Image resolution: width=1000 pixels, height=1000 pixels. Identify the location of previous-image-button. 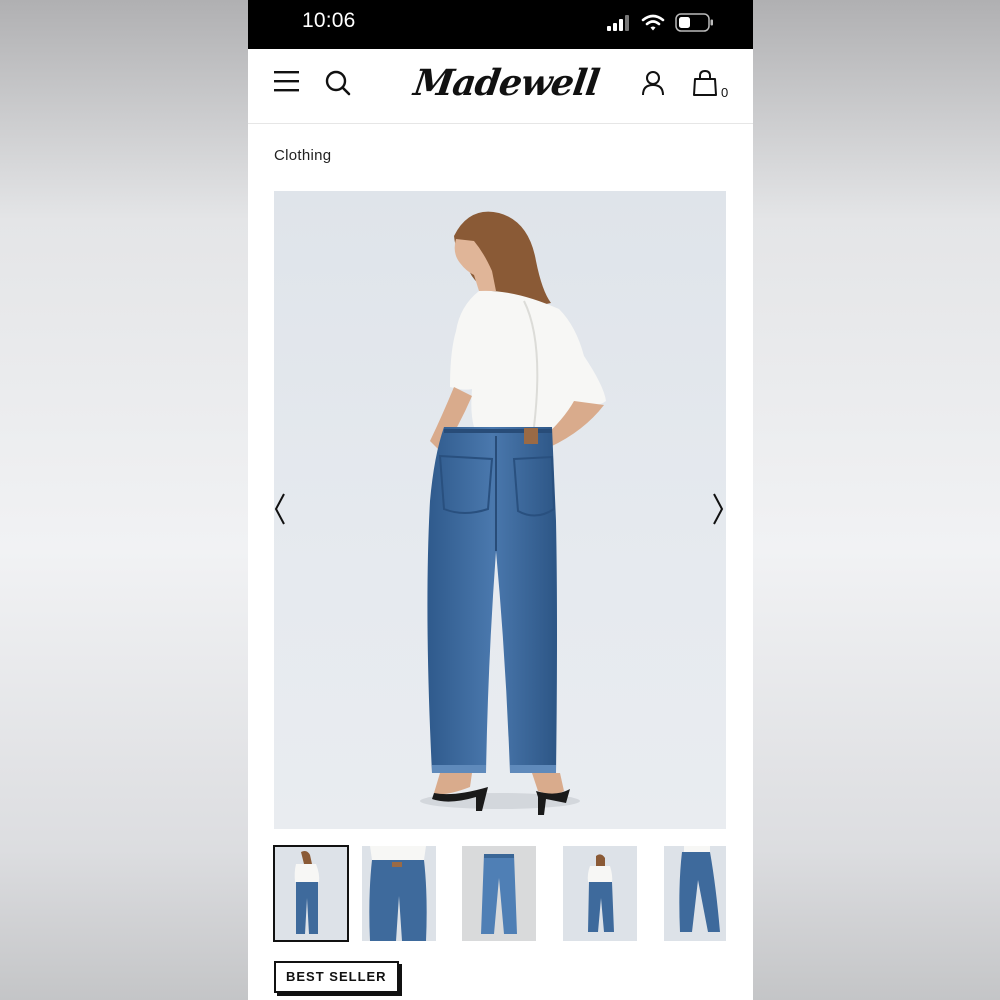
(283, 509).